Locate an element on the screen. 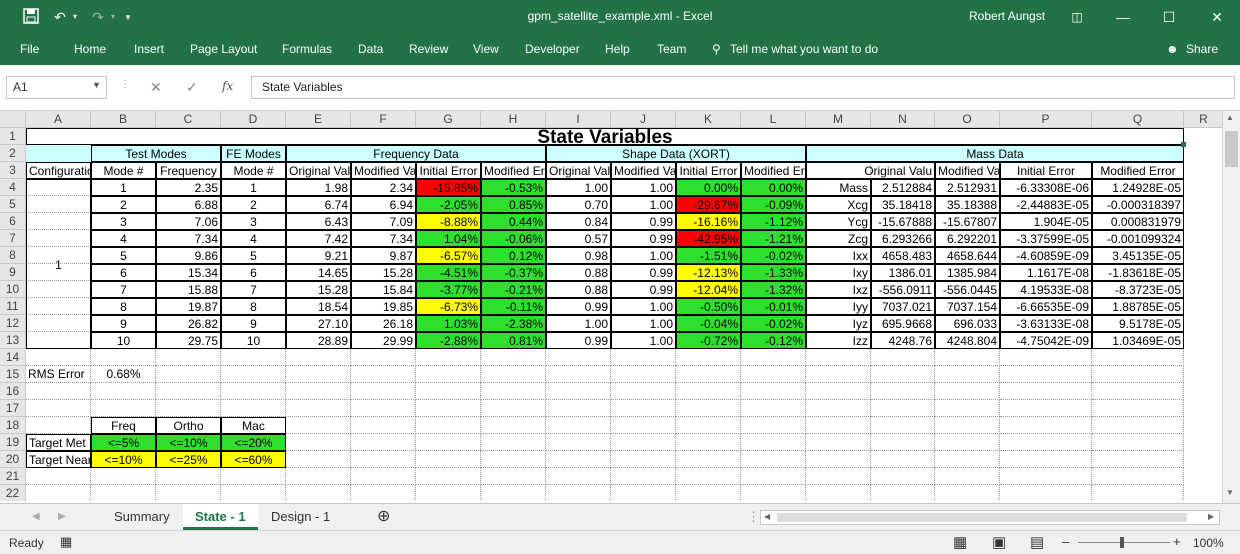  freq-modified-value: 29.99 is located at coordinates (383, 340).